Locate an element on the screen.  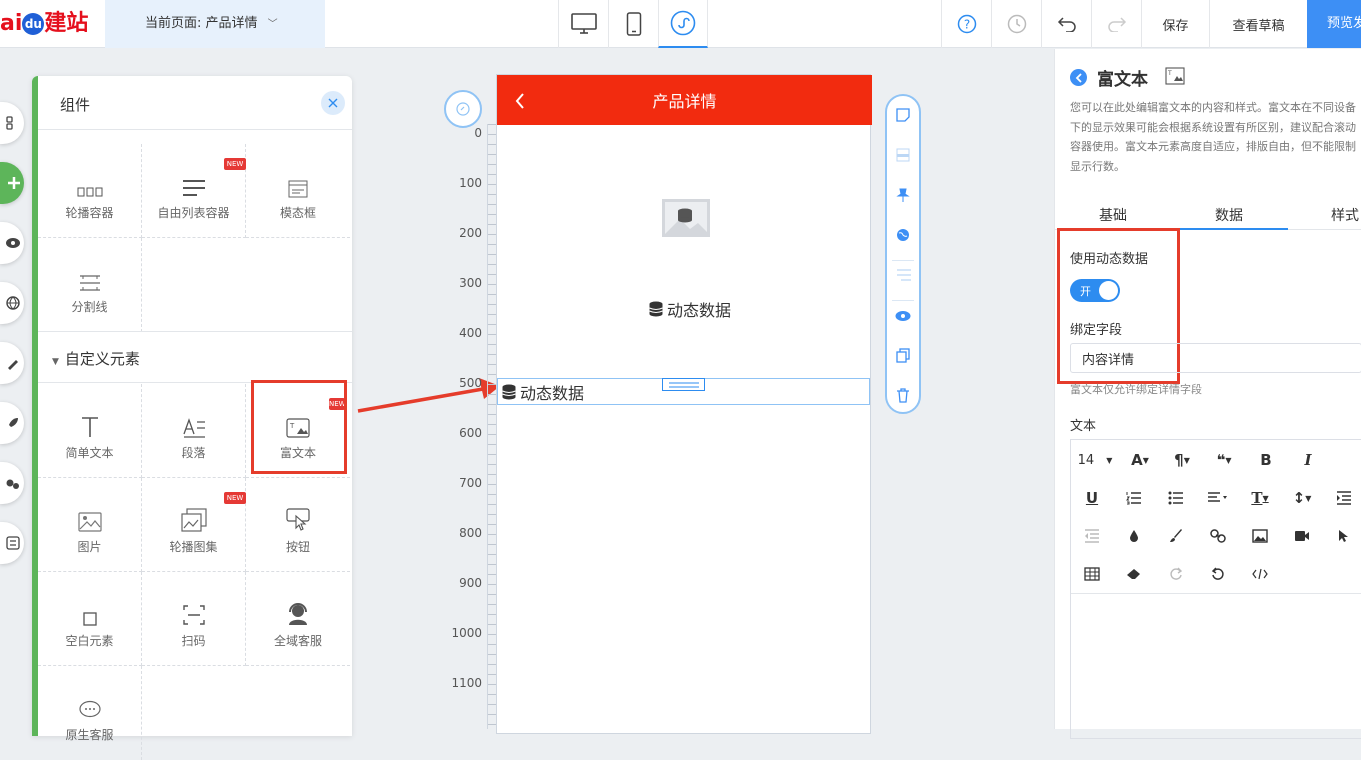
align-left-icon is located at coordinates (1217, 497).